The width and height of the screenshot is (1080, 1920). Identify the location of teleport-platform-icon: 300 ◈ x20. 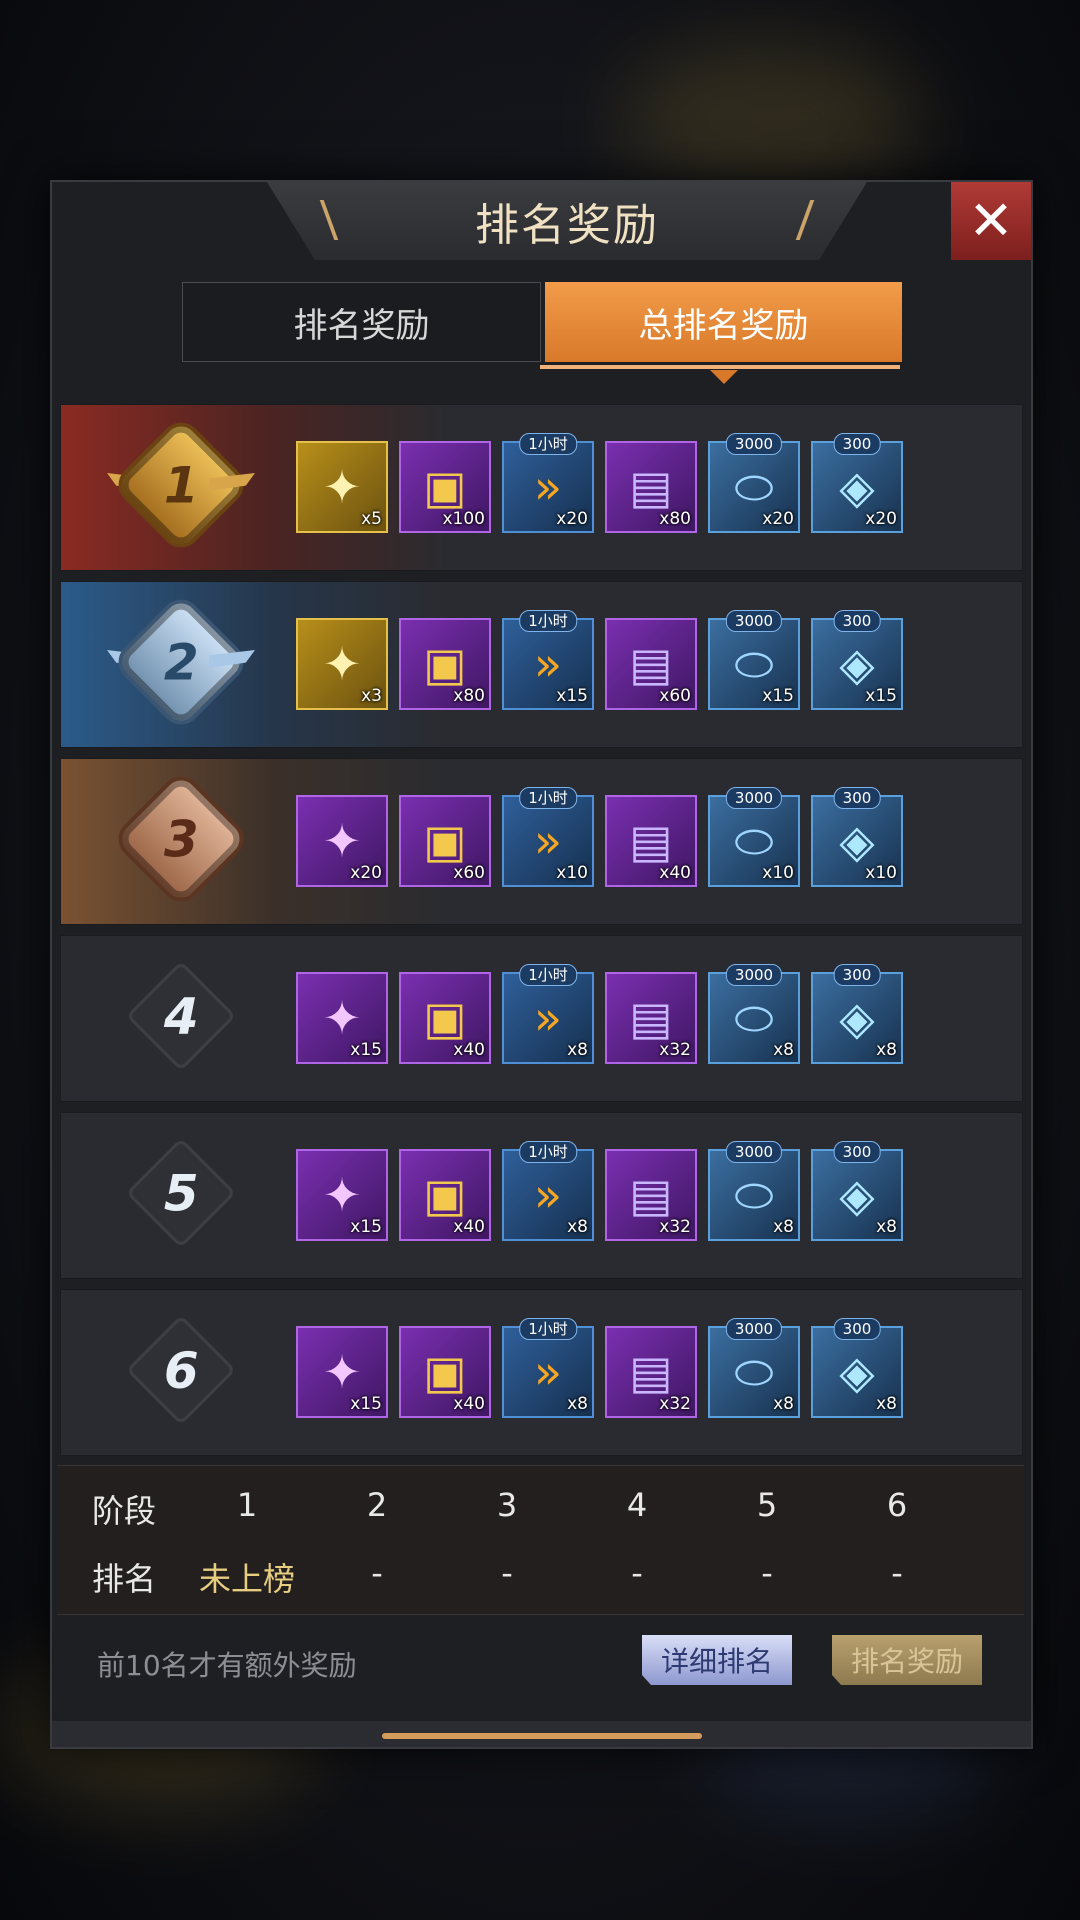
(857, 483).